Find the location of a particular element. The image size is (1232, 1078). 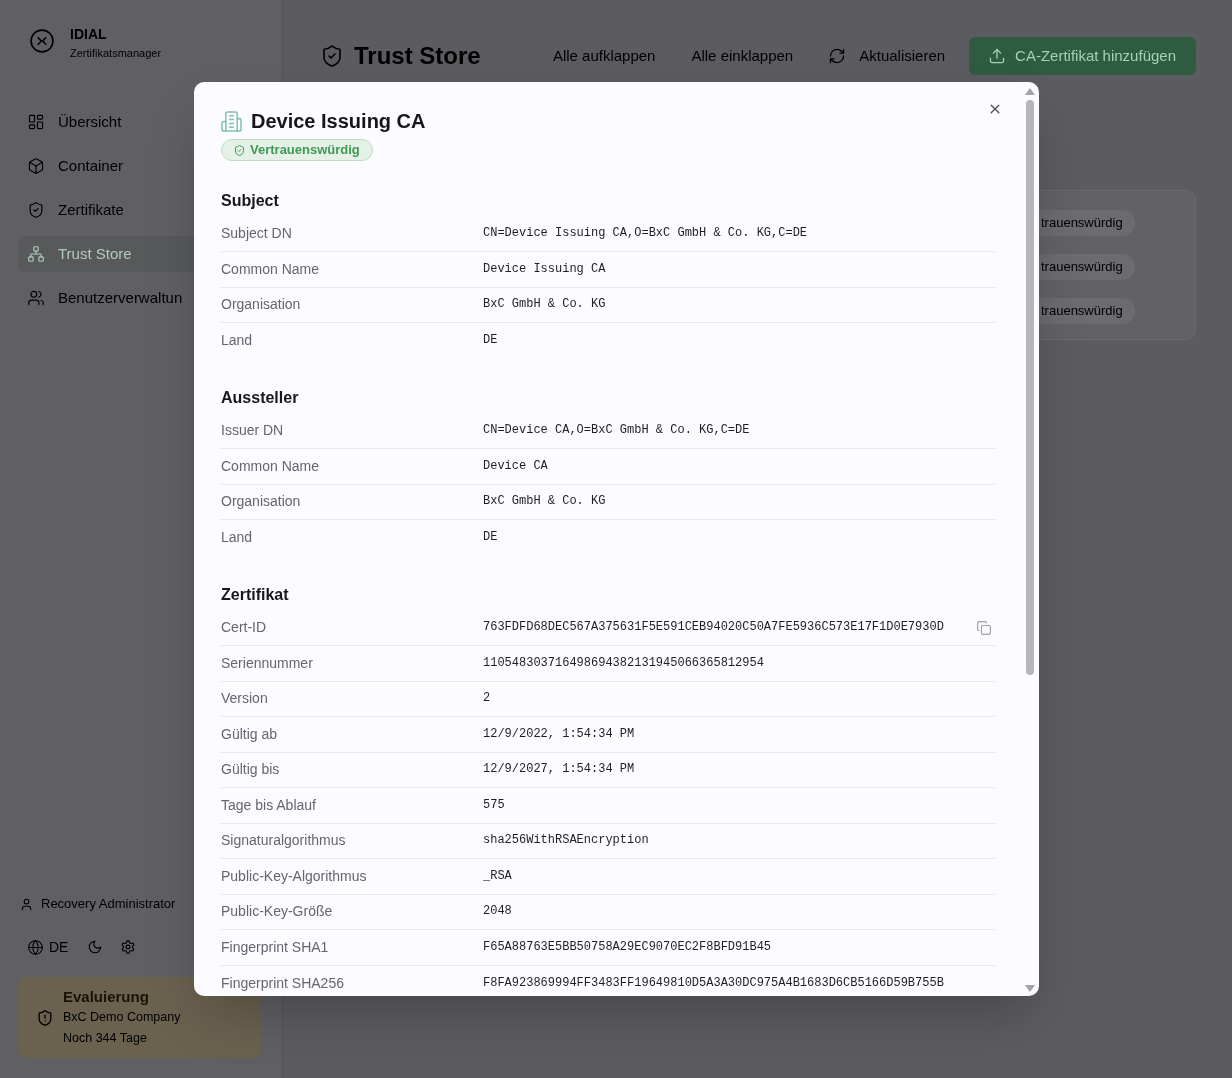

field-value: 575 is located at coordinates (494, 805).